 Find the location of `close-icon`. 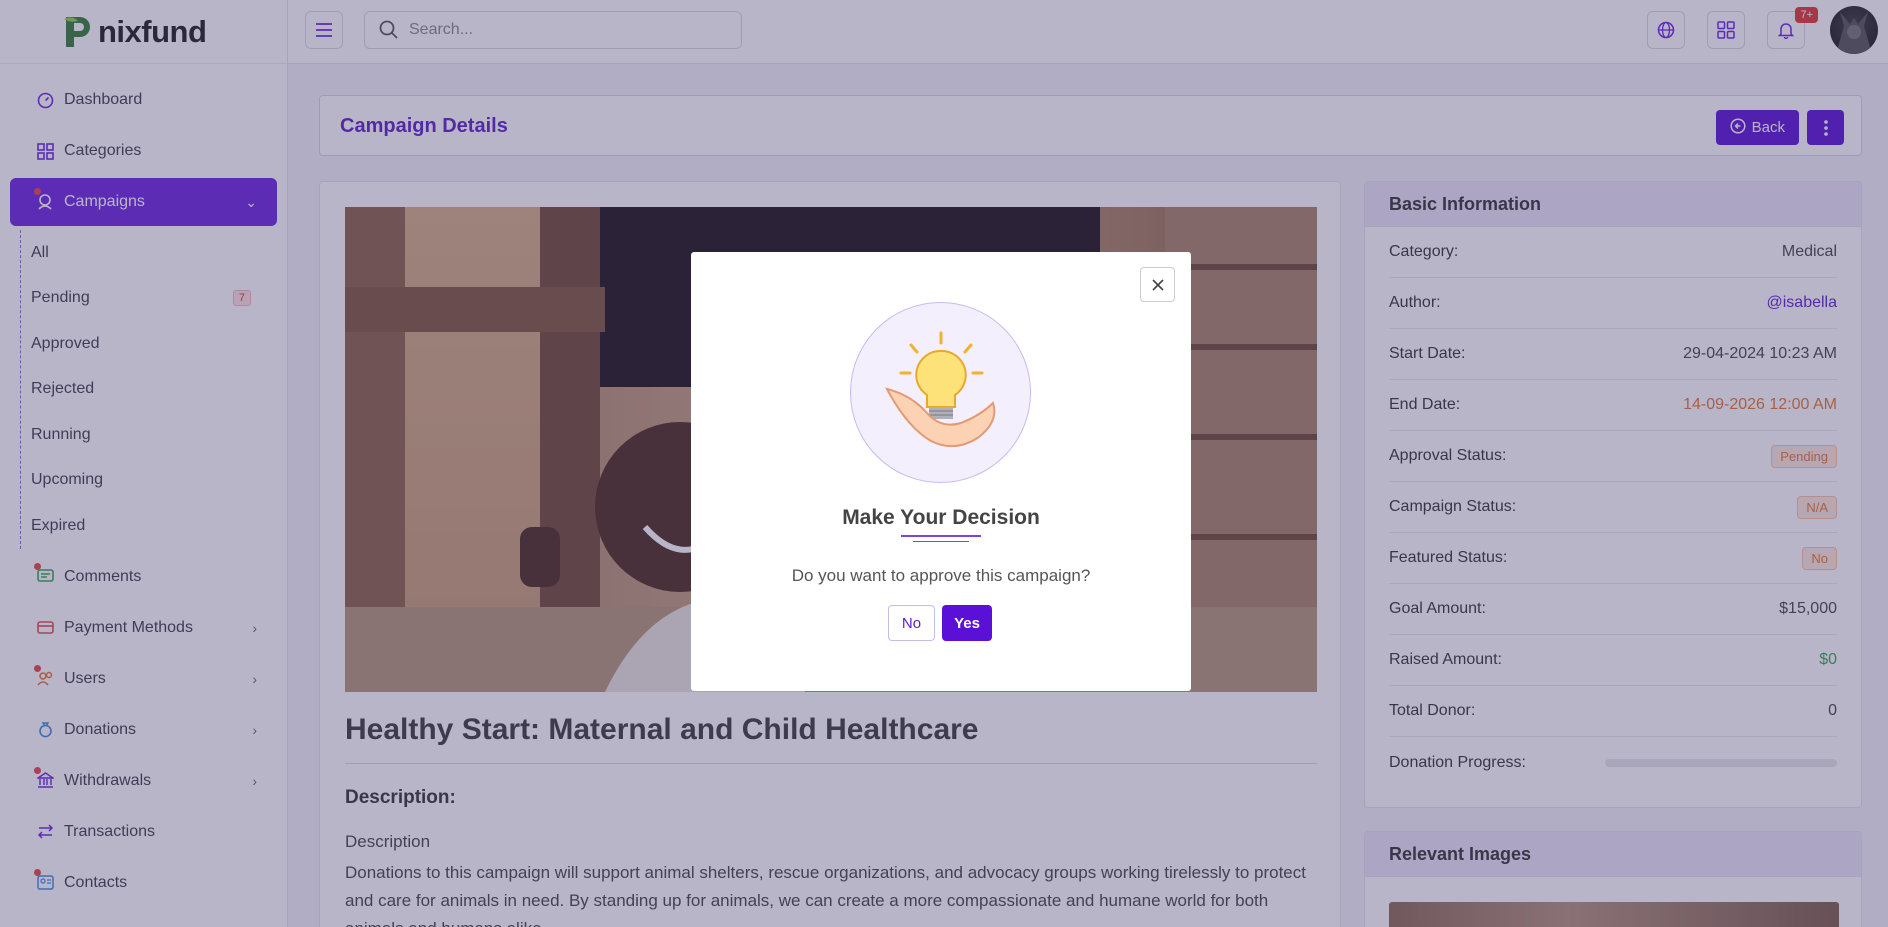

close-icon is located at coordinates (1157, 284).